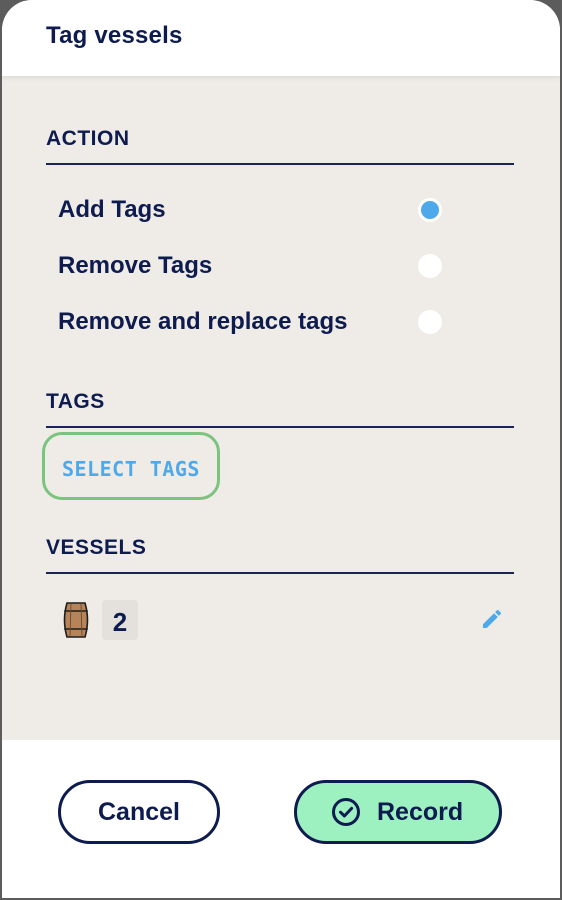  Describe the element at coordinates (258, 210) in the screenshot. I see `radio-option-add-tags: Add Tags` at that location.